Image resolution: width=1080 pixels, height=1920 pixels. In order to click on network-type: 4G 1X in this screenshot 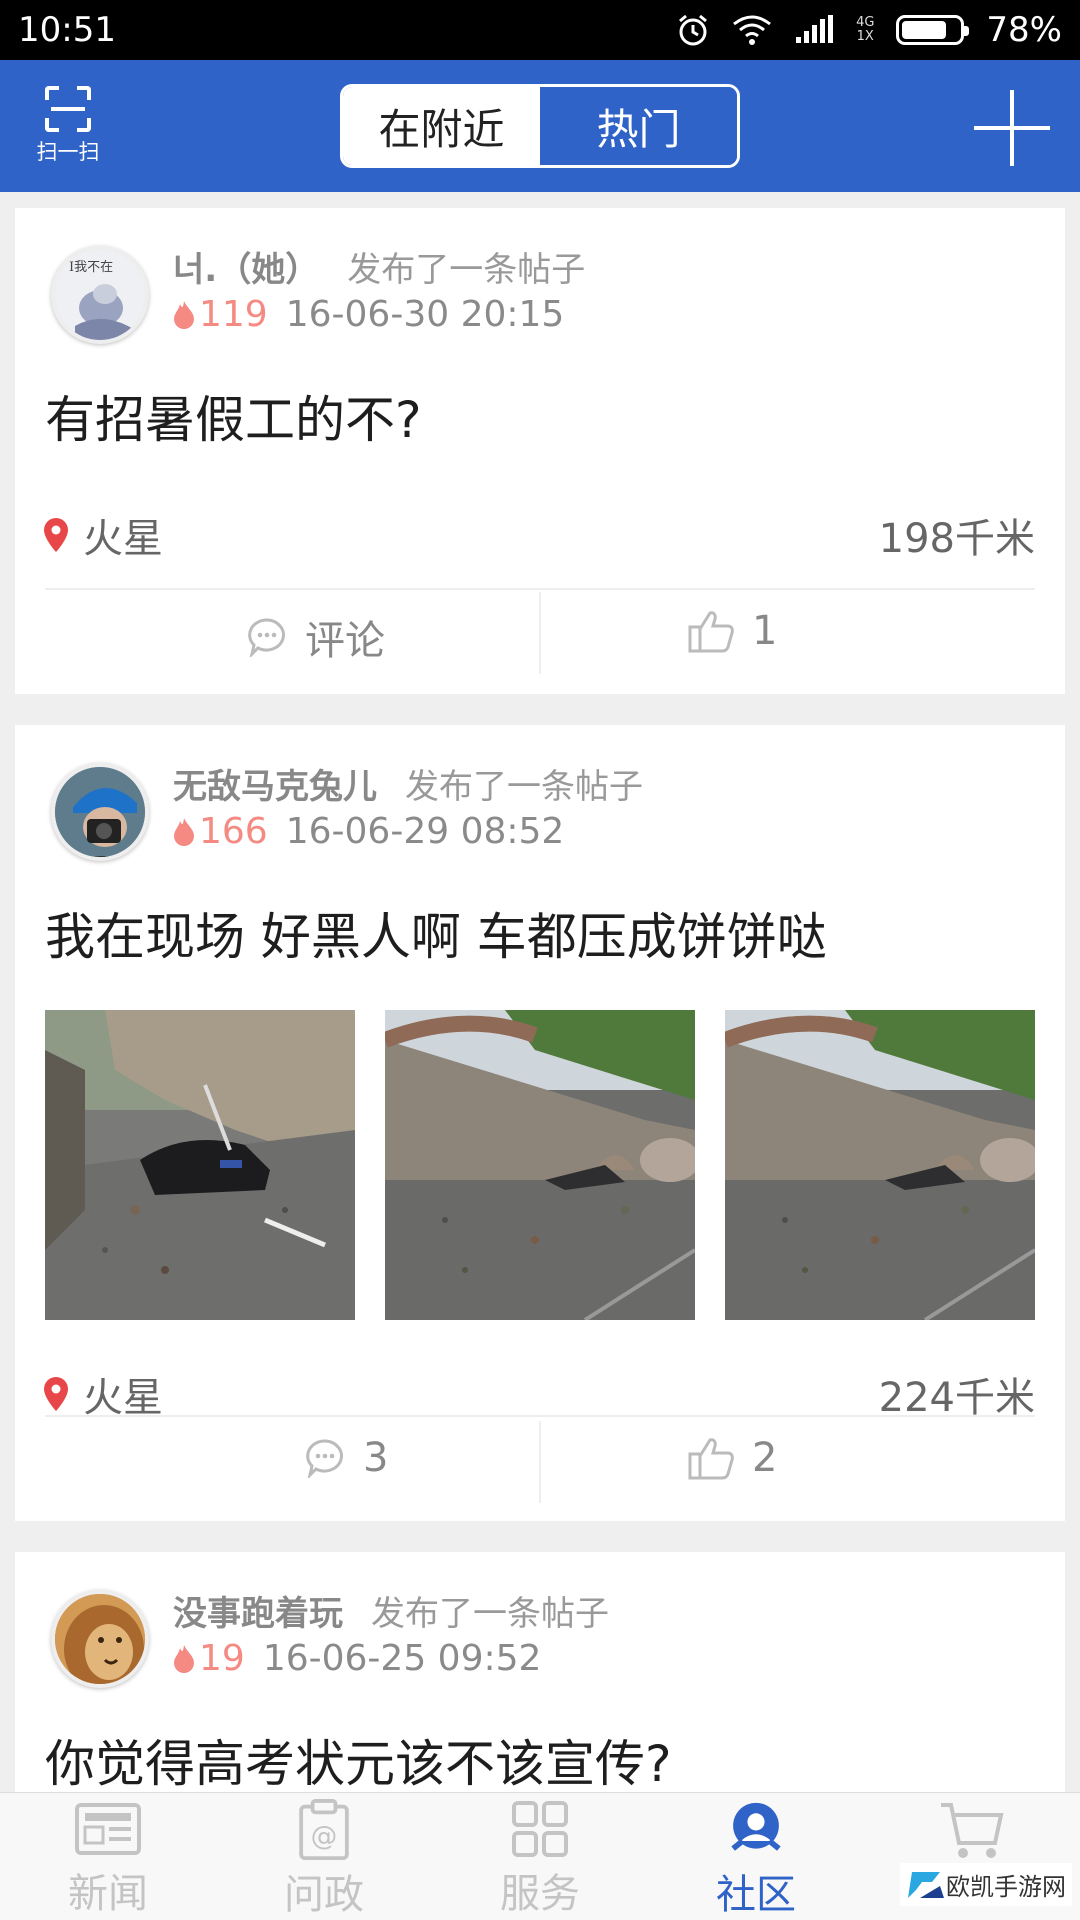, I will do `click(865, 30)`.